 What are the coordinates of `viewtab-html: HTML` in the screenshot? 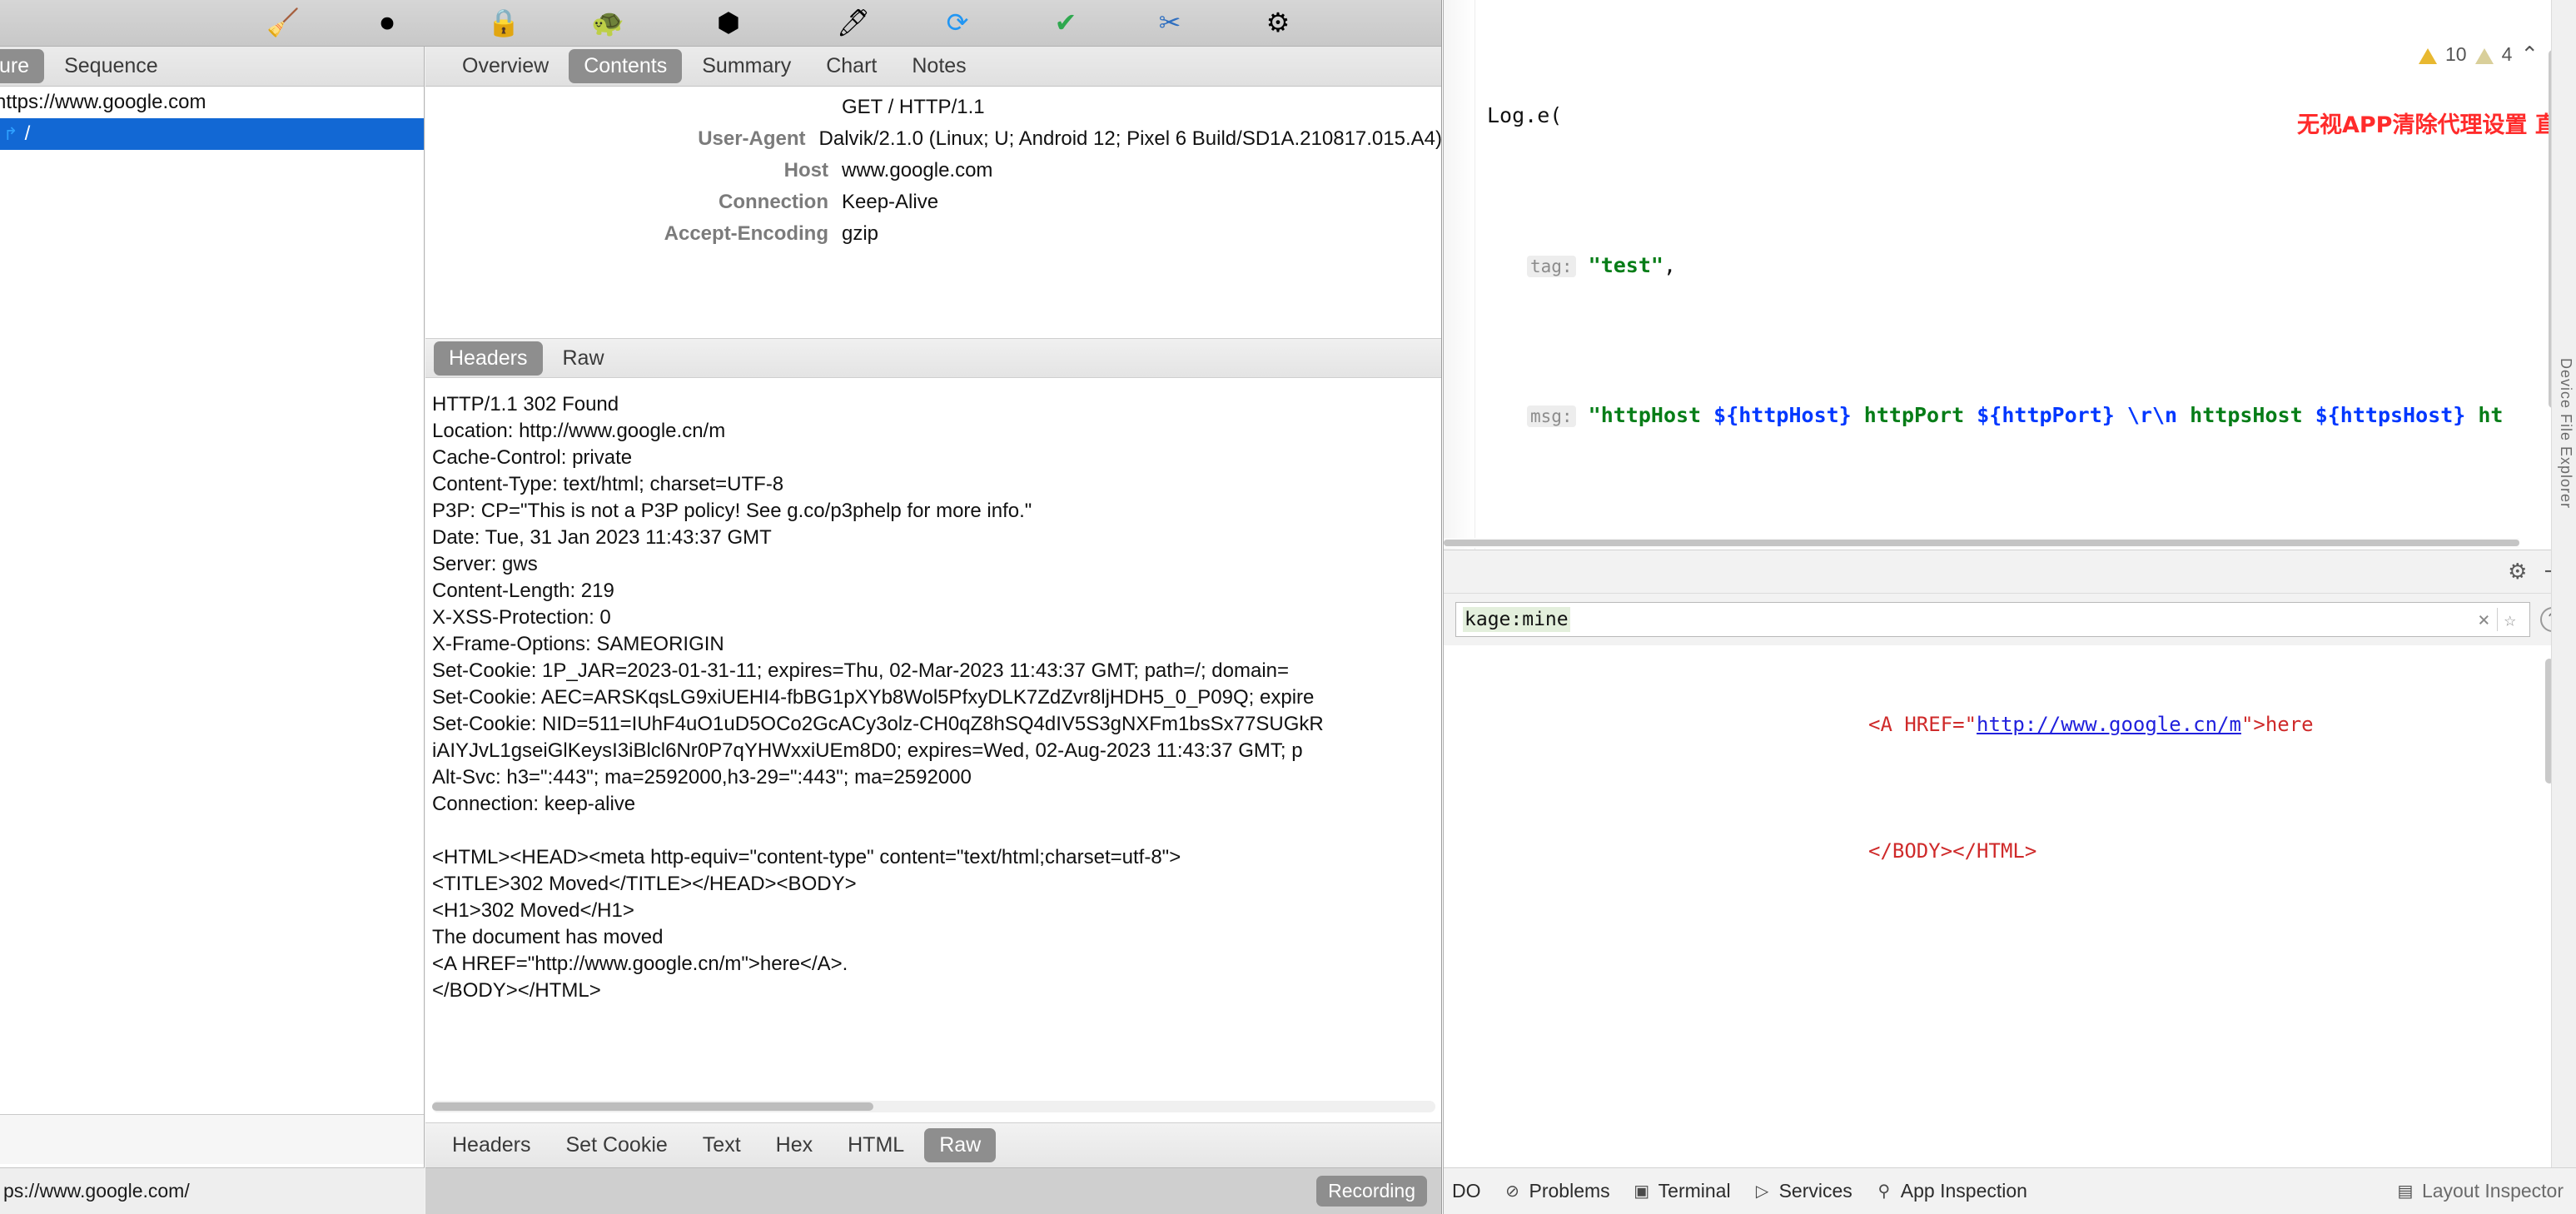 It's located at (876, 1145).